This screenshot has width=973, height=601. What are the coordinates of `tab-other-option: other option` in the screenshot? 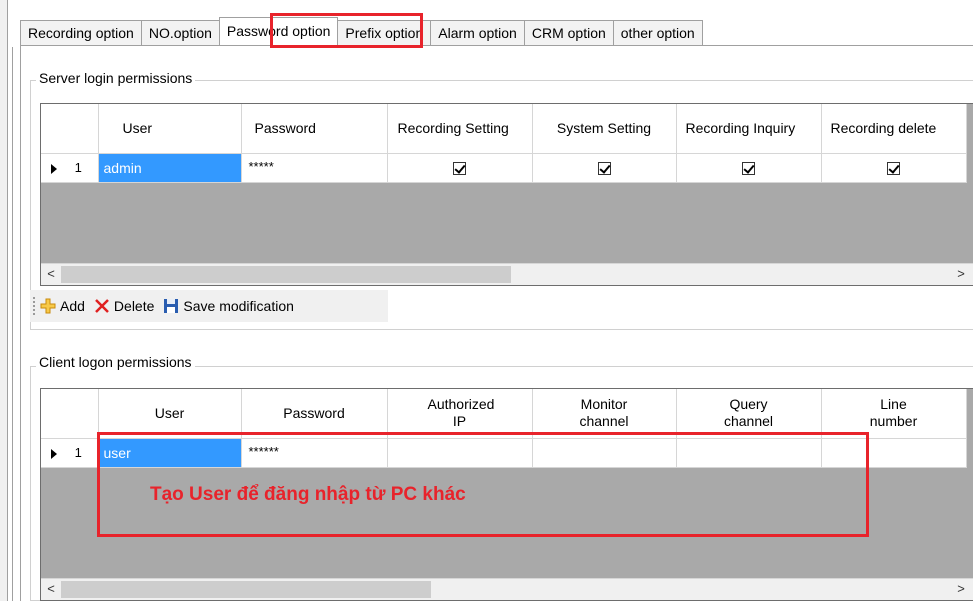 It's located at (657, 32).